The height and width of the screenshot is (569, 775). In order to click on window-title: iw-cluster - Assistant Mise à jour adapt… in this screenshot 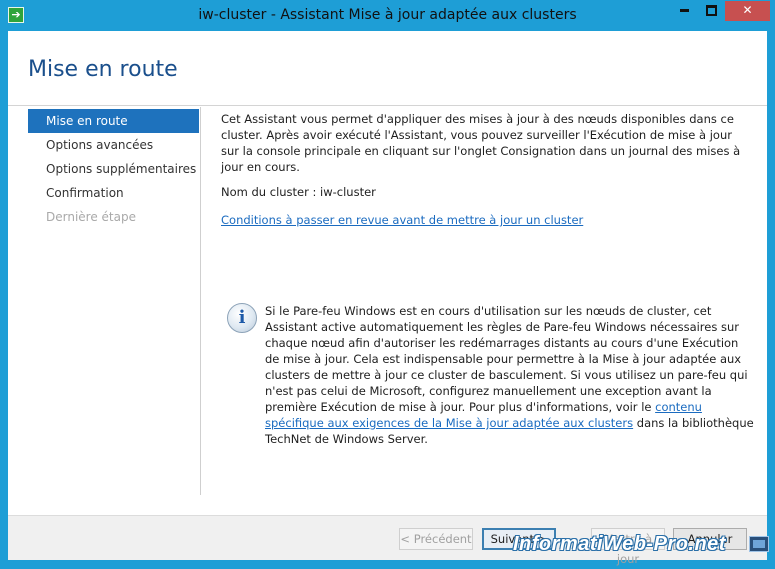, I will do `click(387, 15)`.